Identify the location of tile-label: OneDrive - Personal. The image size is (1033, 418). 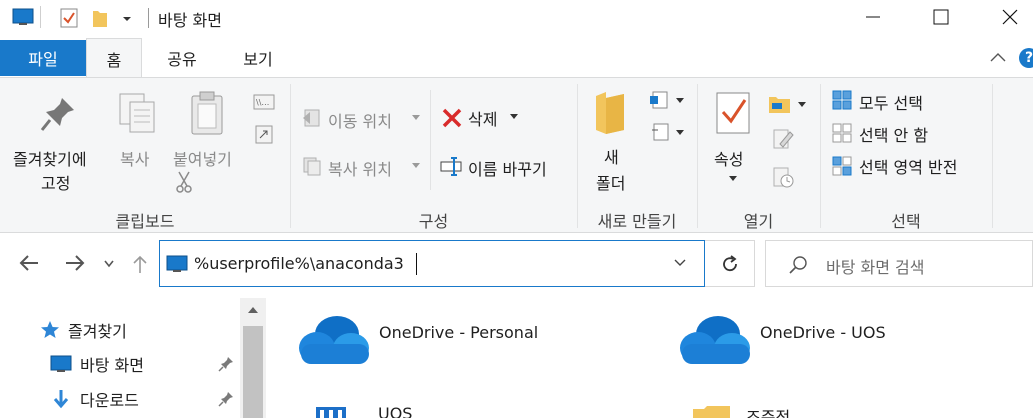
(459, 332).